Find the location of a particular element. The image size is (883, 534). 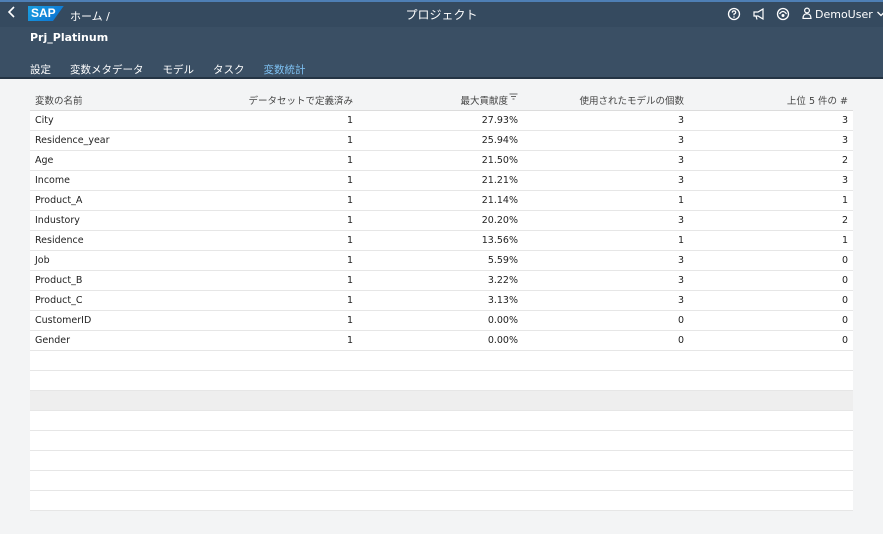

cell-max-contribution: 3.13% is located at coordinates (440, 300).